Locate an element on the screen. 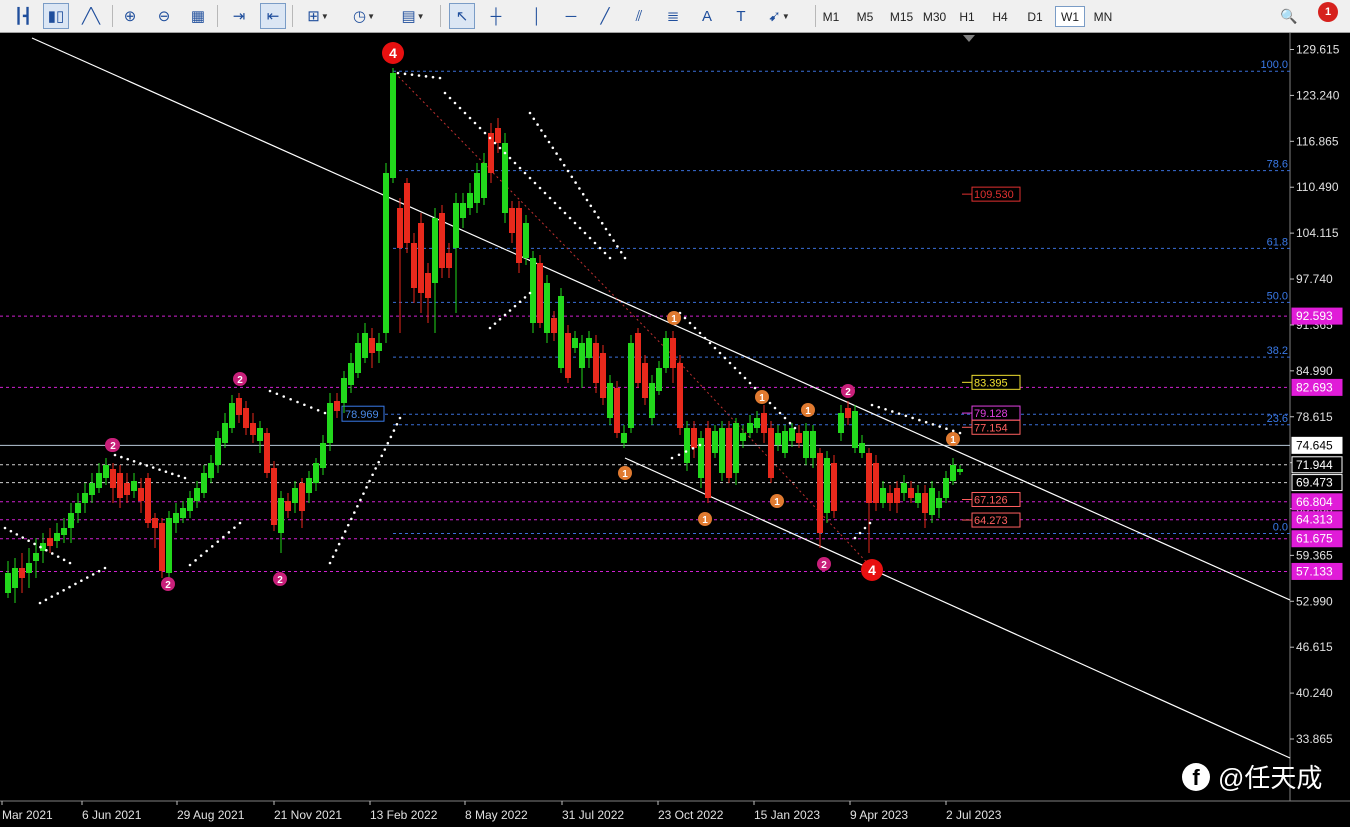  vertical-line-icon: │ is located at coordinates (537, 16).